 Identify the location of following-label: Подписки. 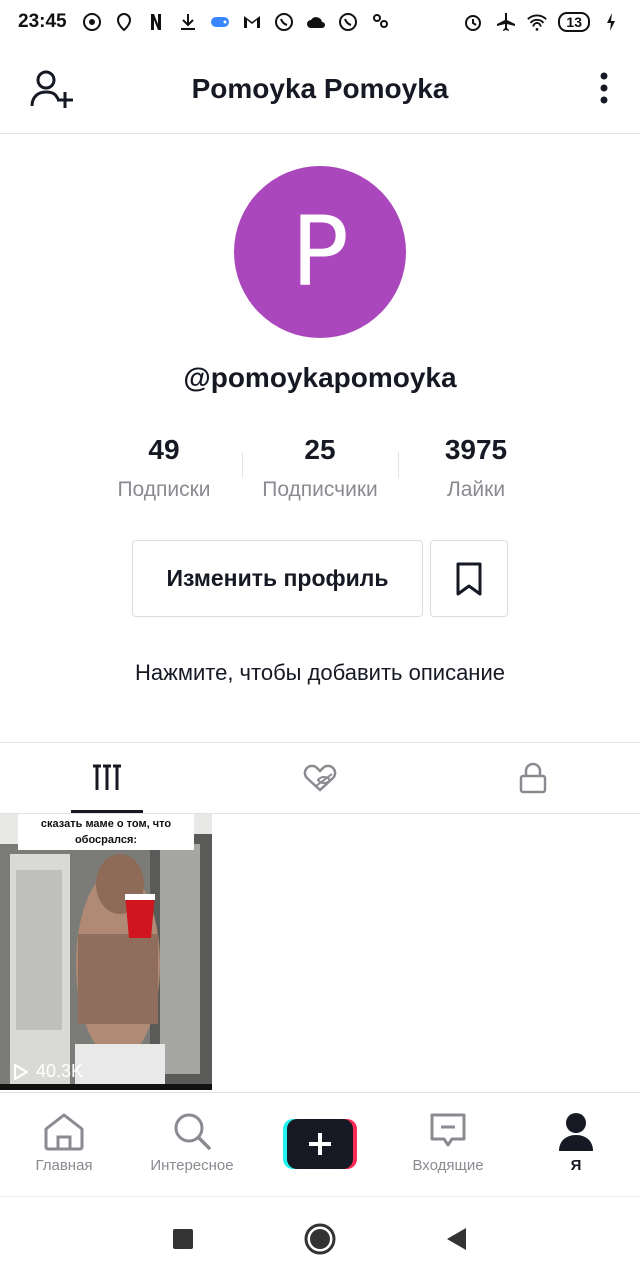
(164, 489).